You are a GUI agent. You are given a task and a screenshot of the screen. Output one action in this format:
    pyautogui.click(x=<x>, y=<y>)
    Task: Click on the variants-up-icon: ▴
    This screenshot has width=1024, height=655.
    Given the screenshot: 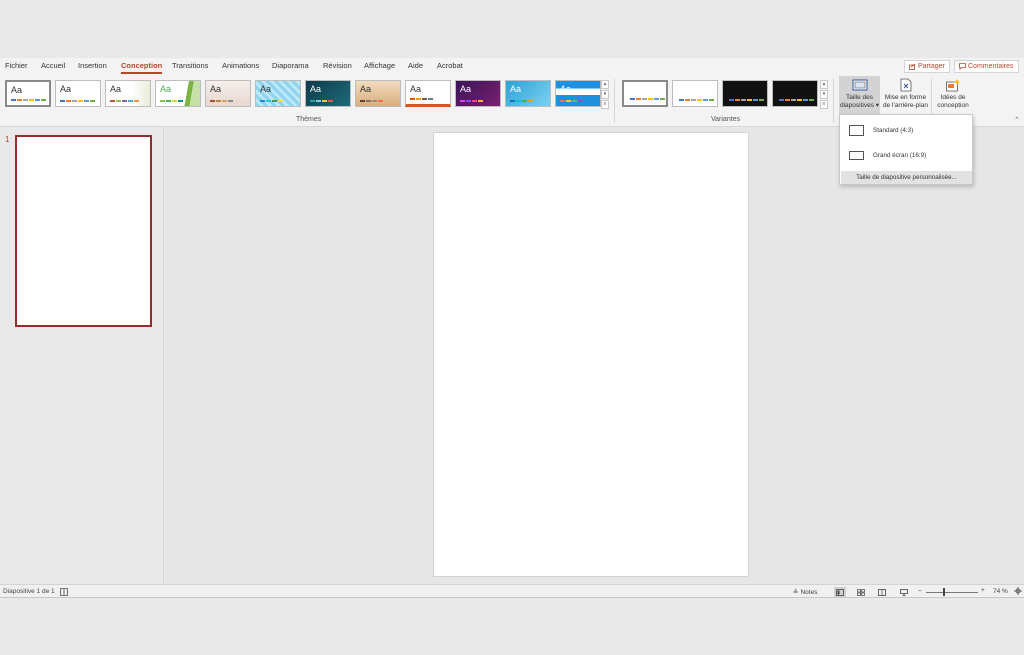 What is the action you would take?
    pyautogui.click(x=824, y=84)
    